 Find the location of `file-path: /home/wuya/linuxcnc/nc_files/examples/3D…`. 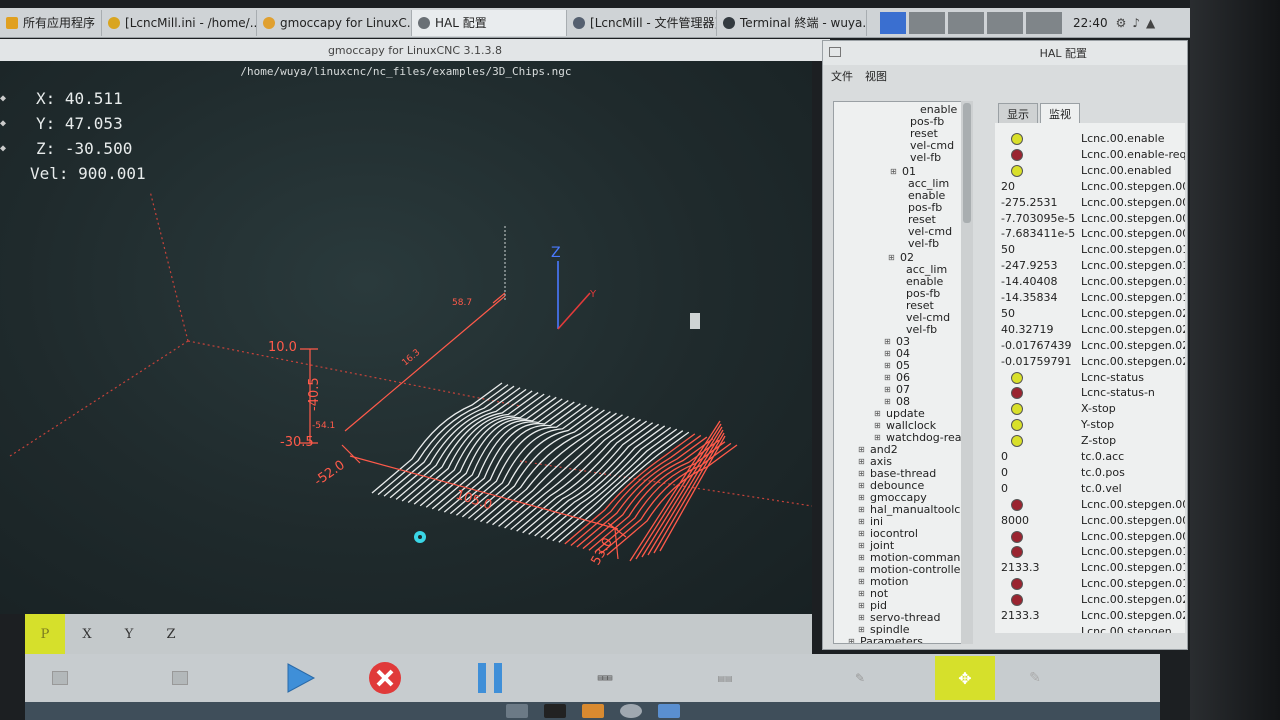

file-path: /home/wuya/linuxcnc/nc_files/examples/3D… is located at coordinates (406, 71).